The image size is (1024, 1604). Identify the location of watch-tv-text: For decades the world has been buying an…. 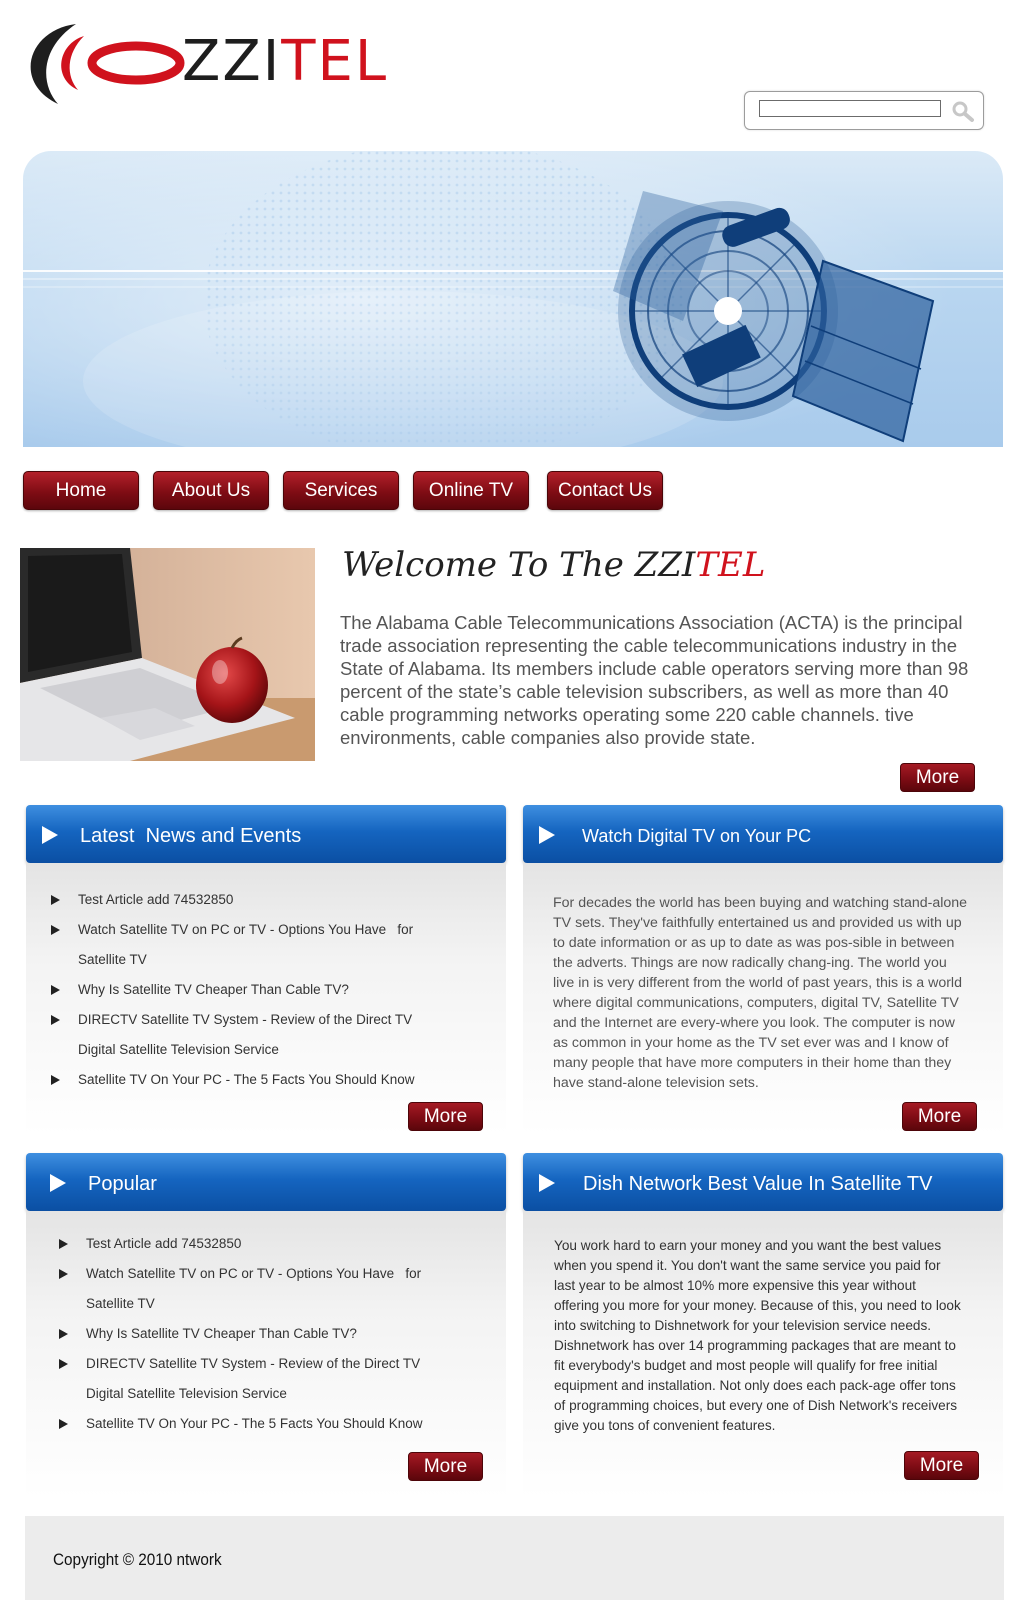
(760, 993).